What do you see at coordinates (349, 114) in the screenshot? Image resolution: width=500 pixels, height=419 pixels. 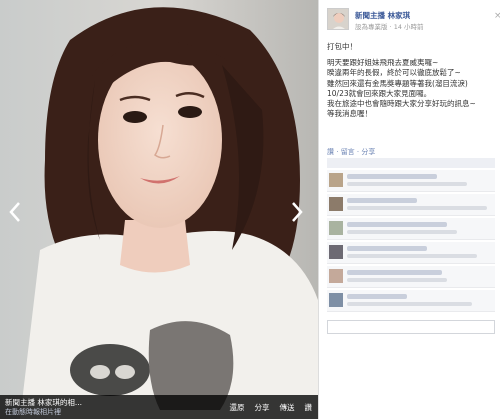 I see `post-line: 等我消息喔！` at bounding box center [349, 114].